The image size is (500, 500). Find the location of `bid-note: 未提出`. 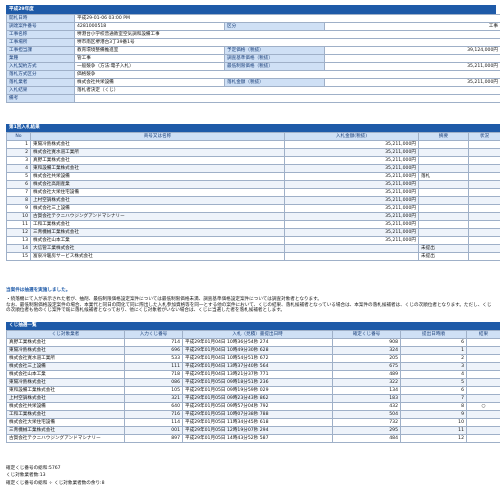

bid-note: 未提出 is located at coordinates (443, 248).